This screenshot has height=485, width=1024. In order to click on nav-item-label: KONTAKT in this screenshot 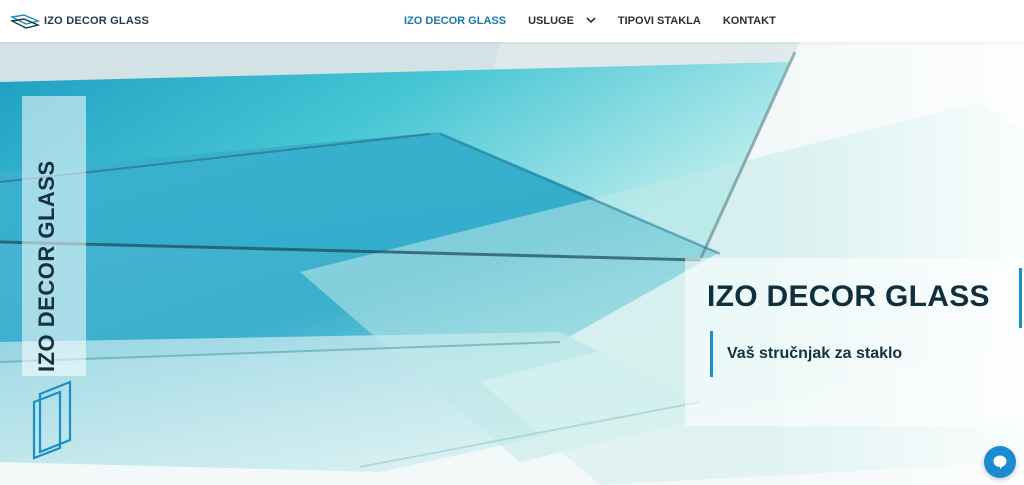, I will do `click(749, 21)`.